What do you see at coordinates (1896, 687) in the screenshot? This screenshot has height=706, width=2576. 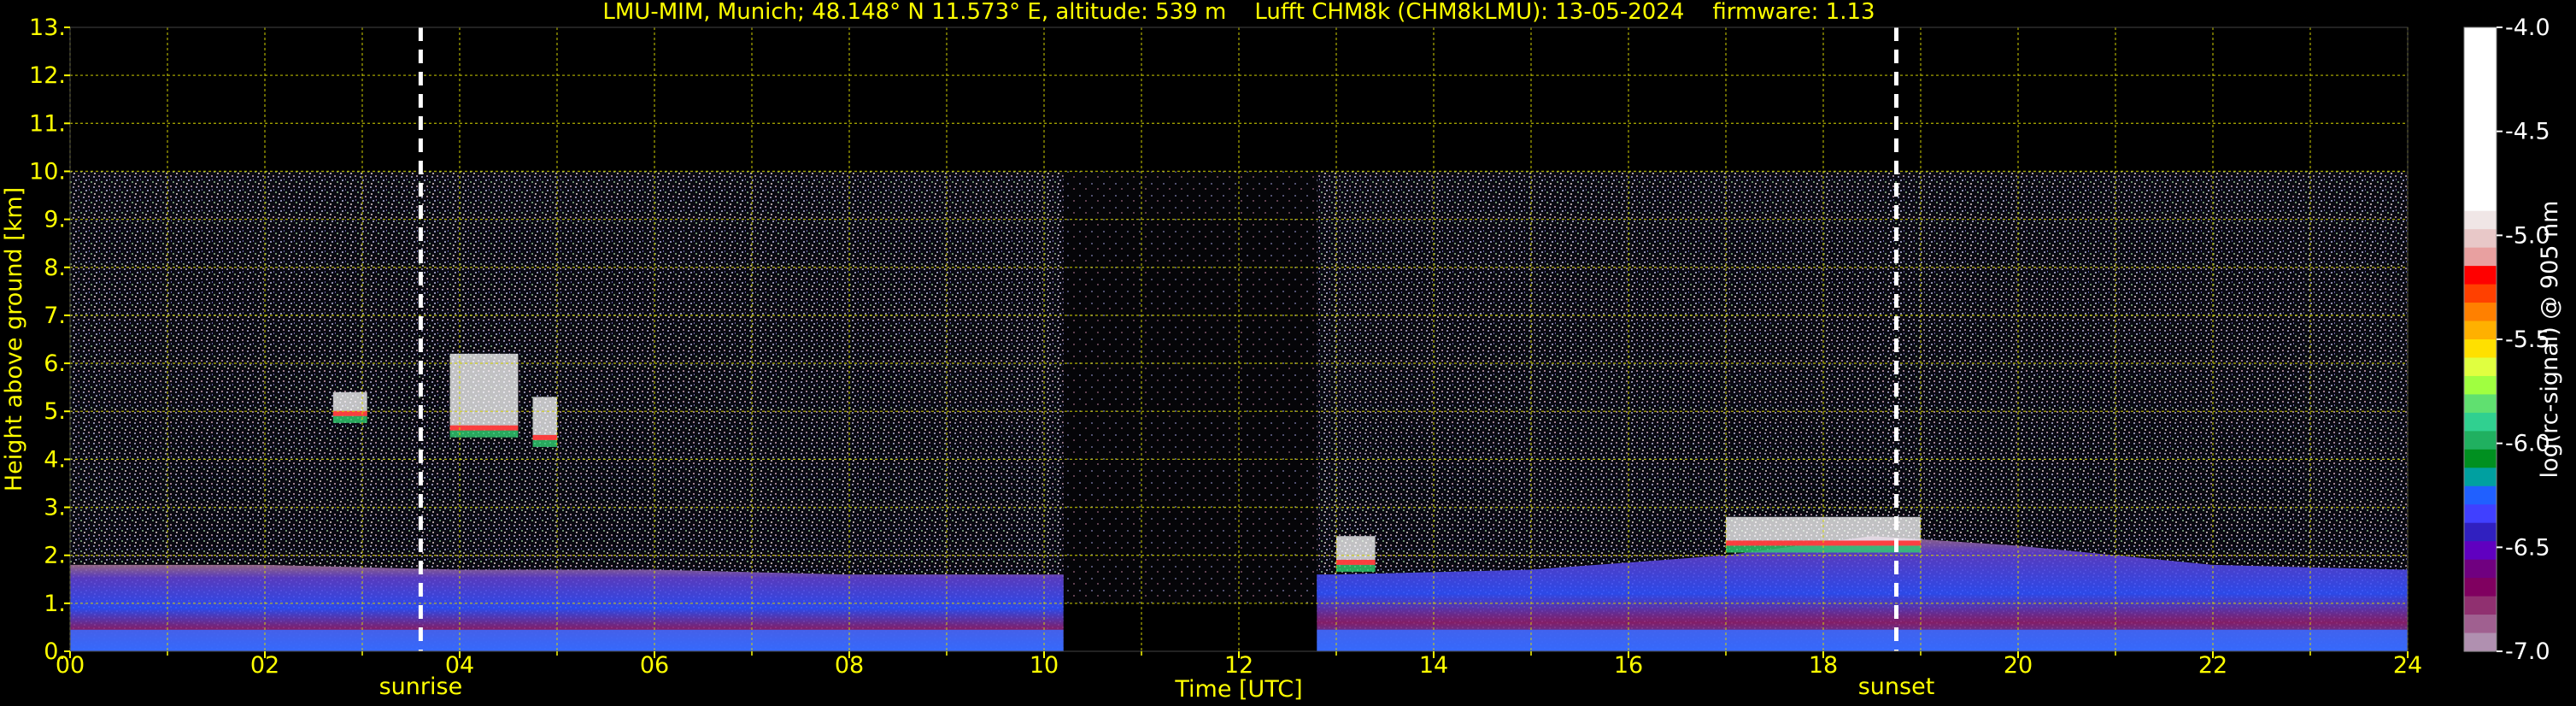 I see `sunset-label: sunset` at bounding box center [1896, 687].